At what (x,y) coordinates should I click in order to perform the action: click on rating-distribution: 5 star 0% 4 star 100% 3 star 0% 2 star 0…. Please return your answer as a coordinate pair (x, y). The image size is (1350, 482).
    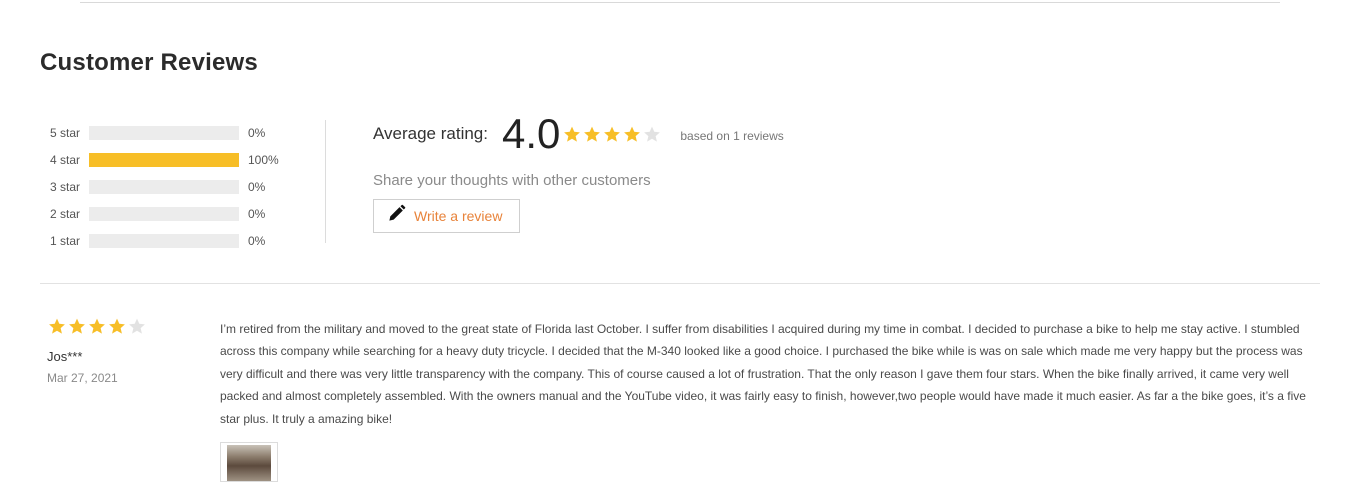
    Looking at the image, I should click on (180, 186).